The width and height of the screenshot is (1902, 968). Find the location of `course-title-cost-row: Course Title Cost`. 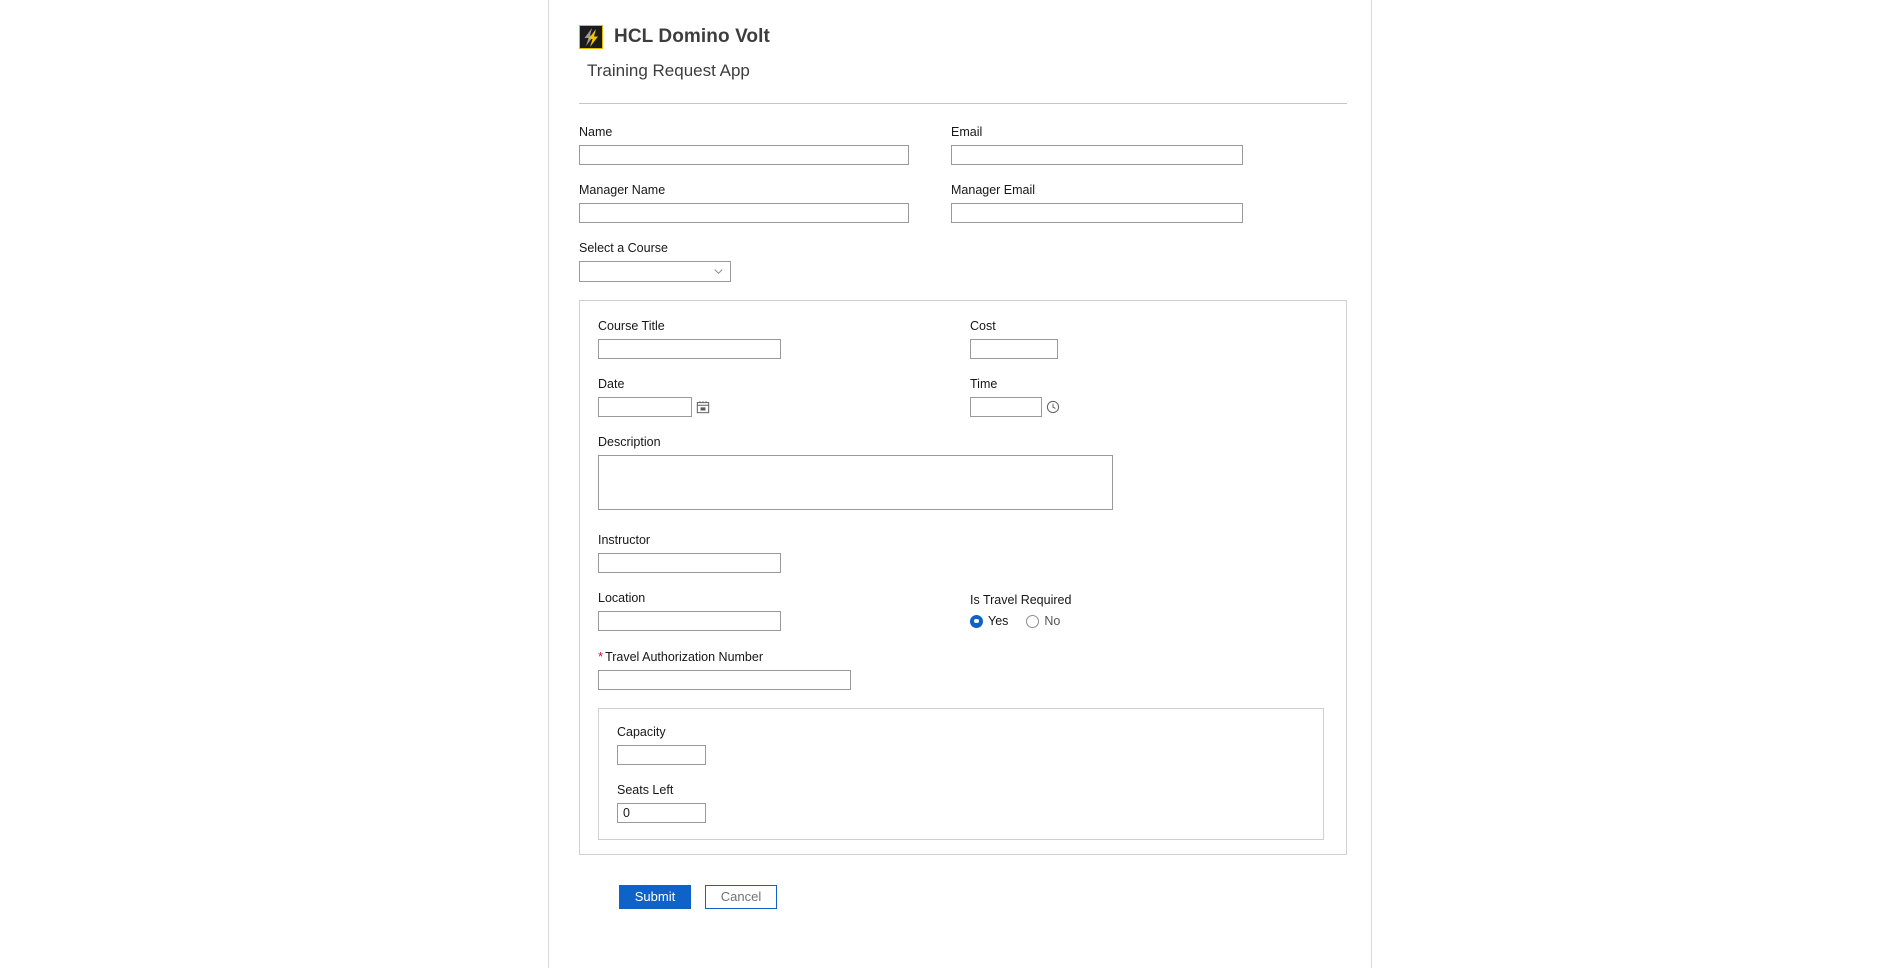

course-title-cost-row: Course Title Cost is located at coordinates (972, 348).